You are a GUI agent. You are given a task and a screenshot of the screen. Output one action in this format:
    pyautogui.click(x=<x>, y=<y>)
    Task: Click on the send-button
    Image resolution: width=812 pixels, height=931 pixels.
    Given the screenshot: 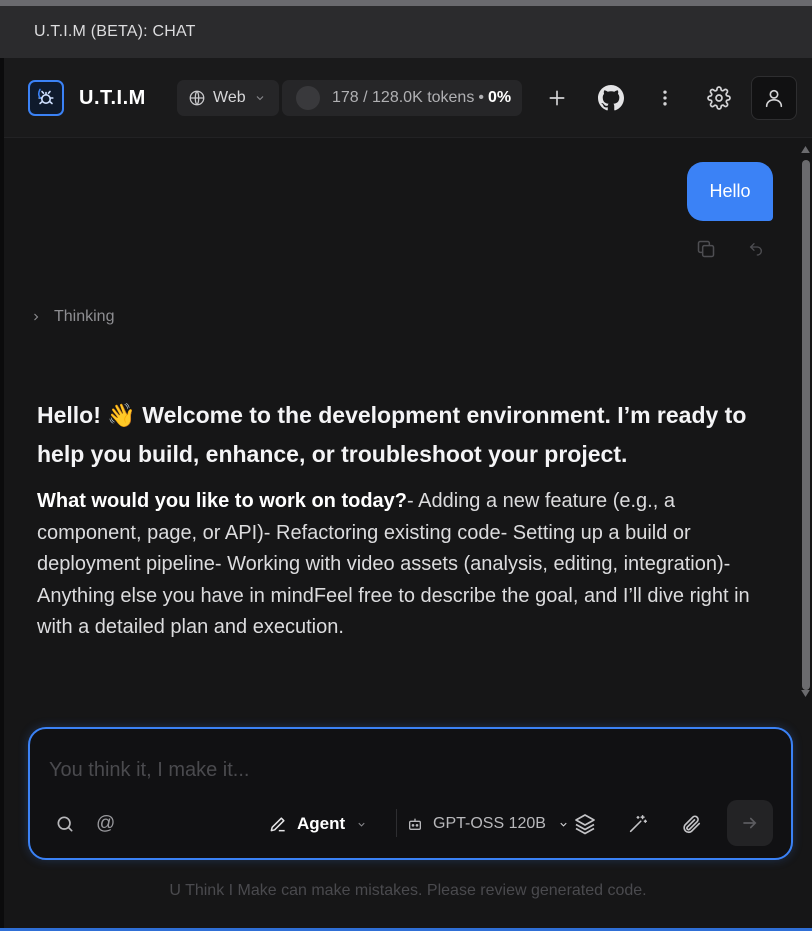 What is the action you would take?
    pyautogui.click(x=750, y=823)
    